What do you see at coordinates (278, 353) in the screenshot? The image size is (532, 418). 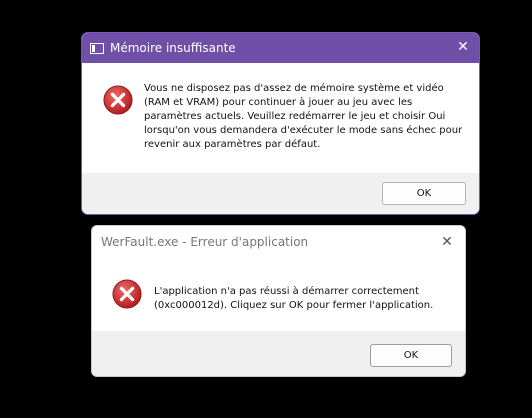 I see `werfault-dialog-footer: OK` at bounding box center [278, 353].